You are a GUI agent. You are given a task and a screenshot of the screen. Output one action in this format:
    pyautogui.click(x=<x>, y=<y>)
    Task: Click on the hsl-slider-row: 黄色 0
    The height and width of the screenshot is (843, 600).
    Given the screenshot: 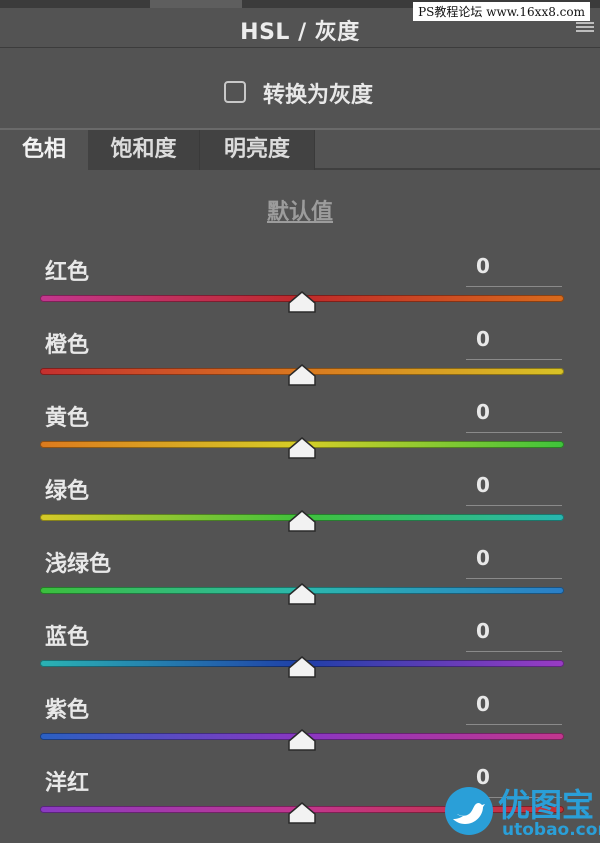 What is the action you would take?
    pyautogui.click(x=300, y=436)
    